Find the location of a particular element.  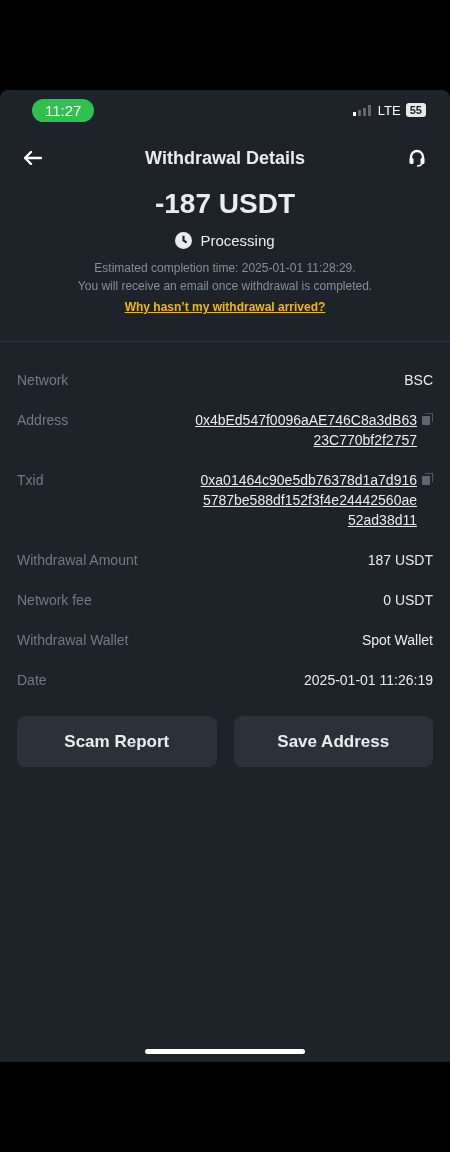

detail-label: Txid is located at coordinates (30, 480).